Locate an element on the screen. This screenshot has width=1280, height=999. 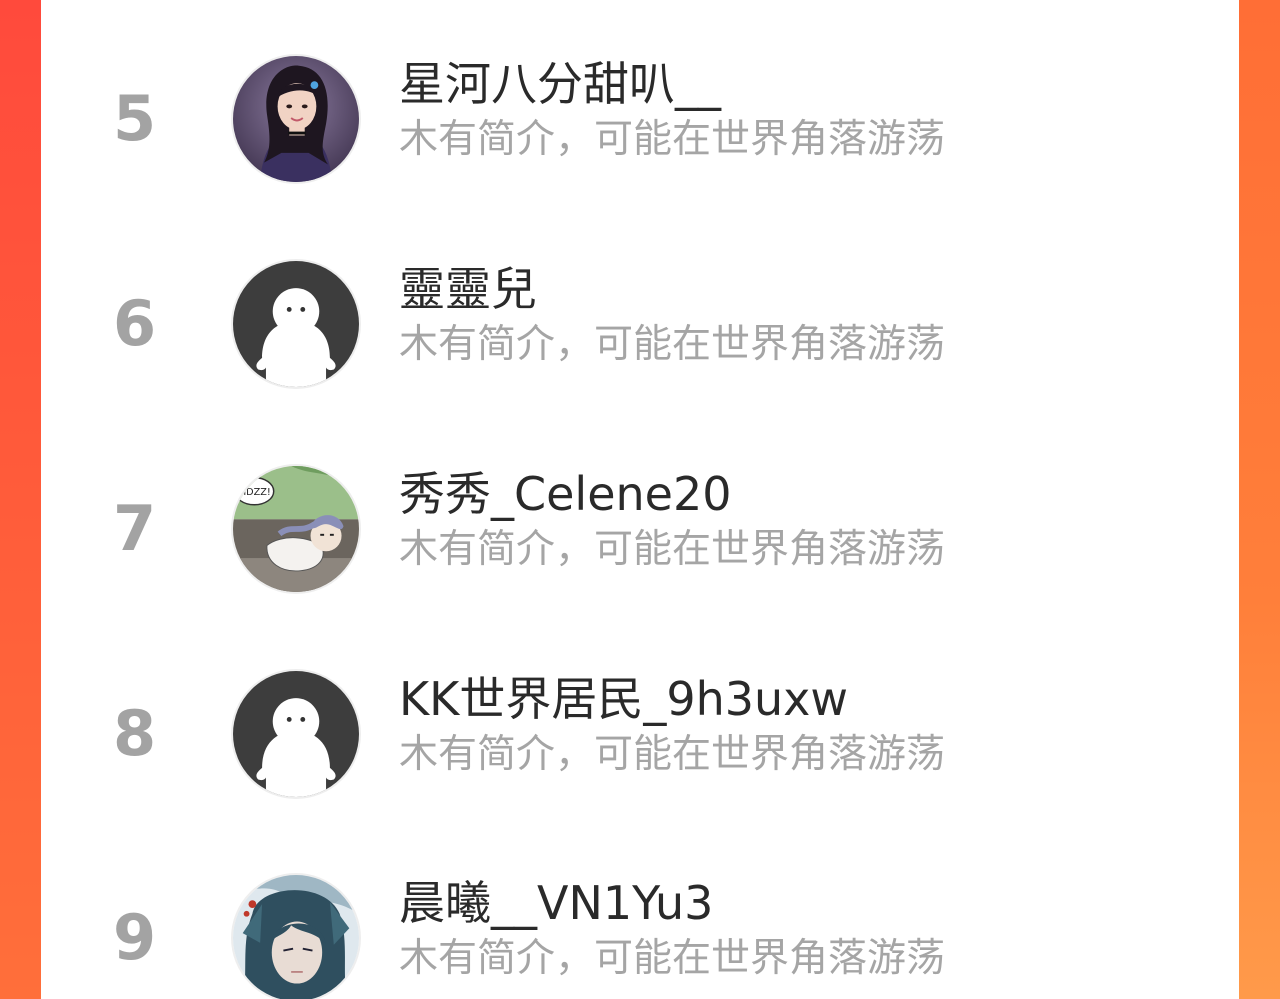
rank-number: 8 is located at coordinates (135, 733).